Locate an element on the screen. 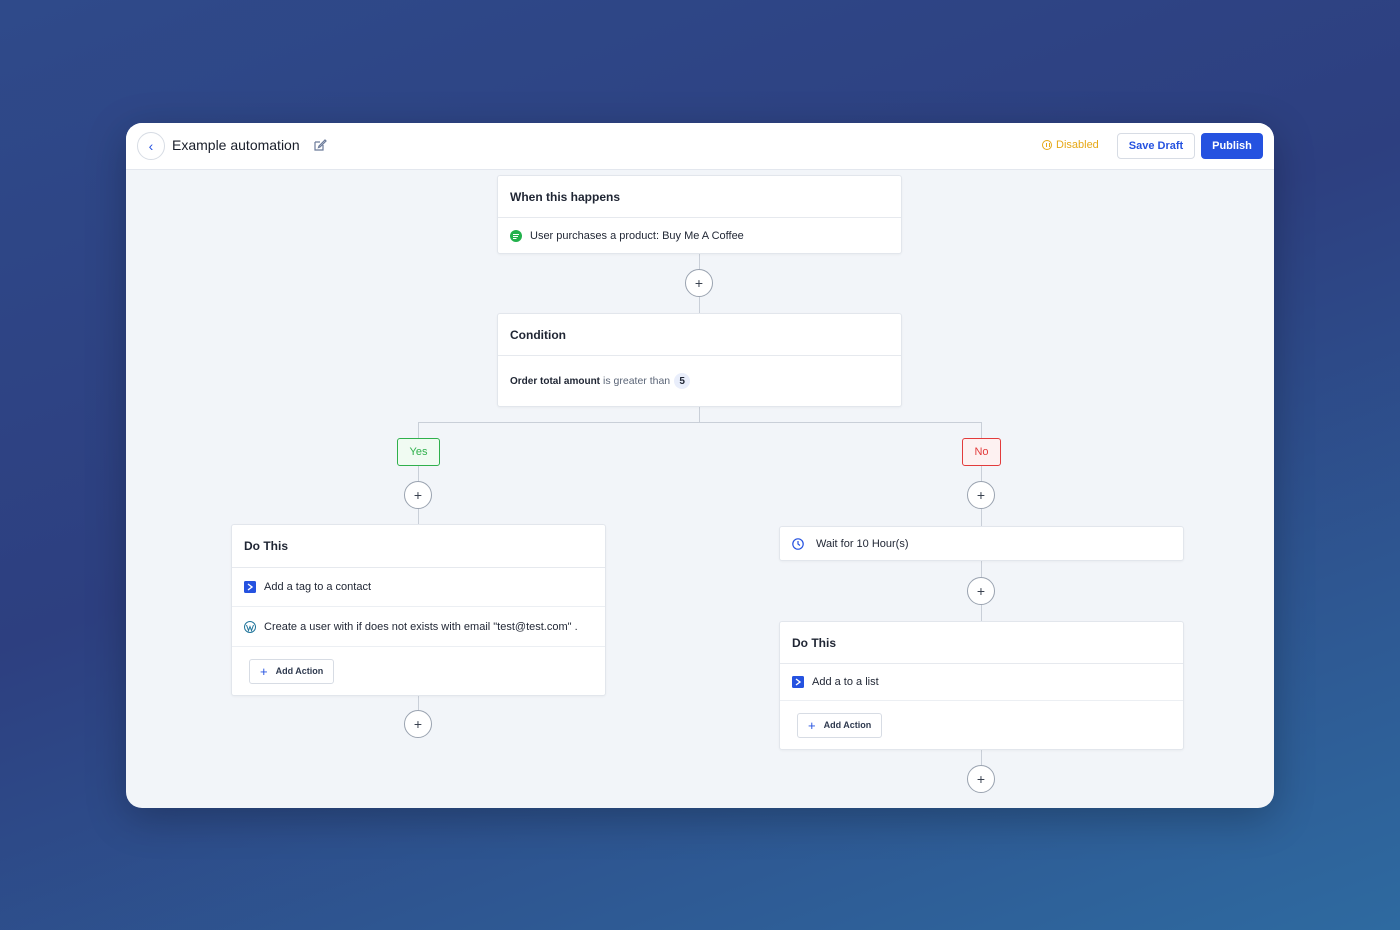  add-step-button-yes-end: + is located at coordinates (418, 724).